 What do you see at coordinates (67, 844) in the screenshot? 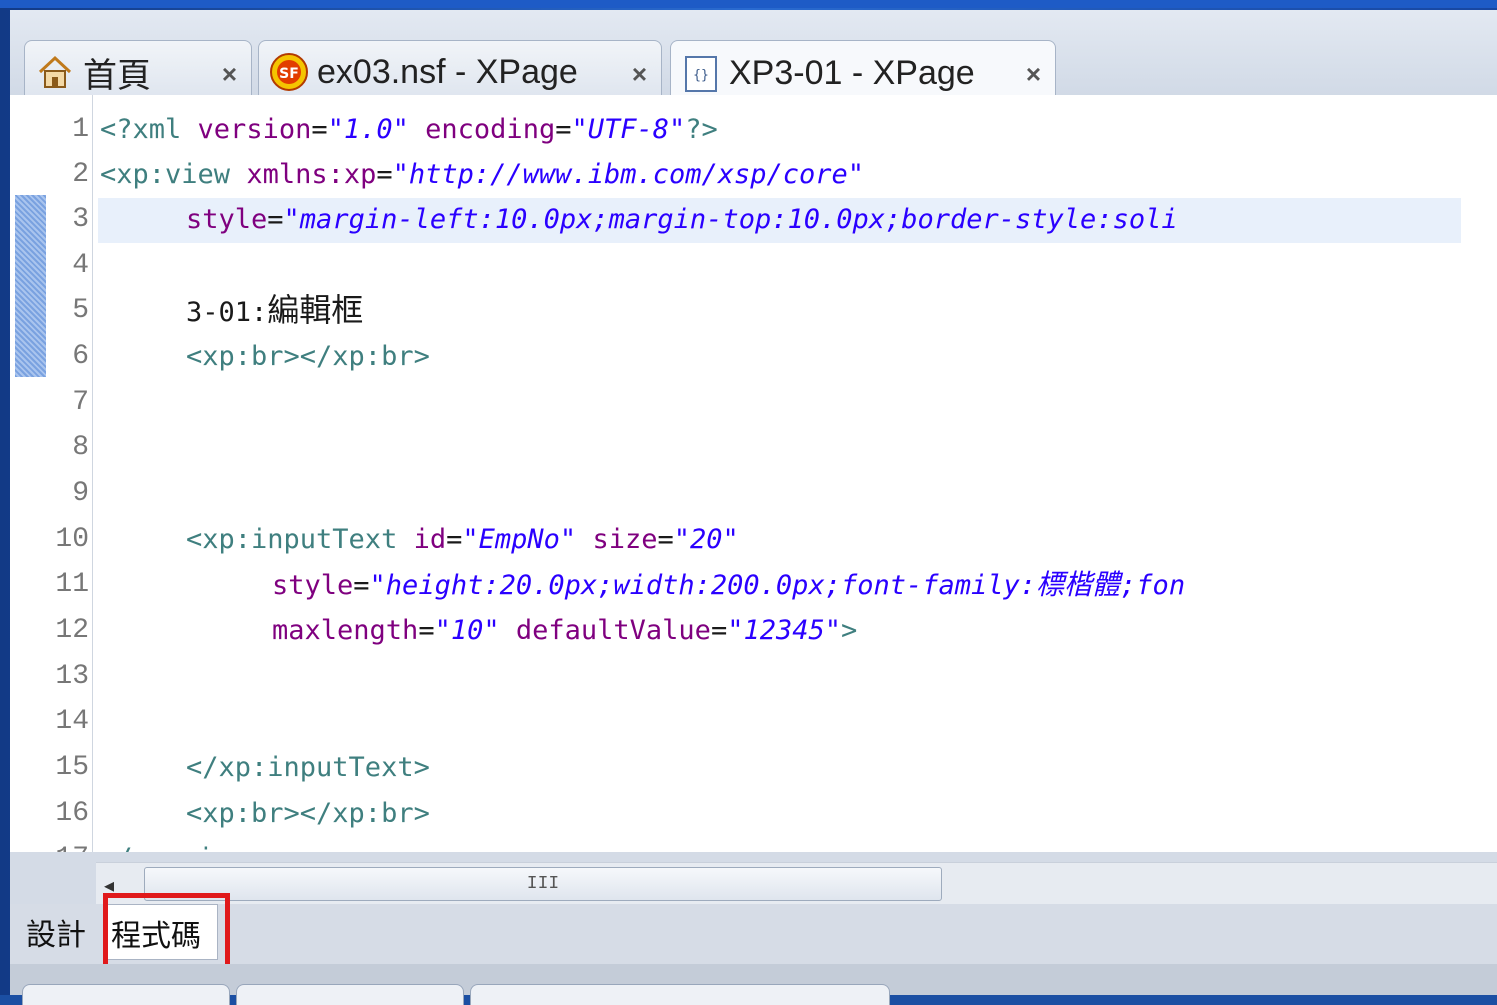
I see `line-number: 17` at bounding box center [67, 844].